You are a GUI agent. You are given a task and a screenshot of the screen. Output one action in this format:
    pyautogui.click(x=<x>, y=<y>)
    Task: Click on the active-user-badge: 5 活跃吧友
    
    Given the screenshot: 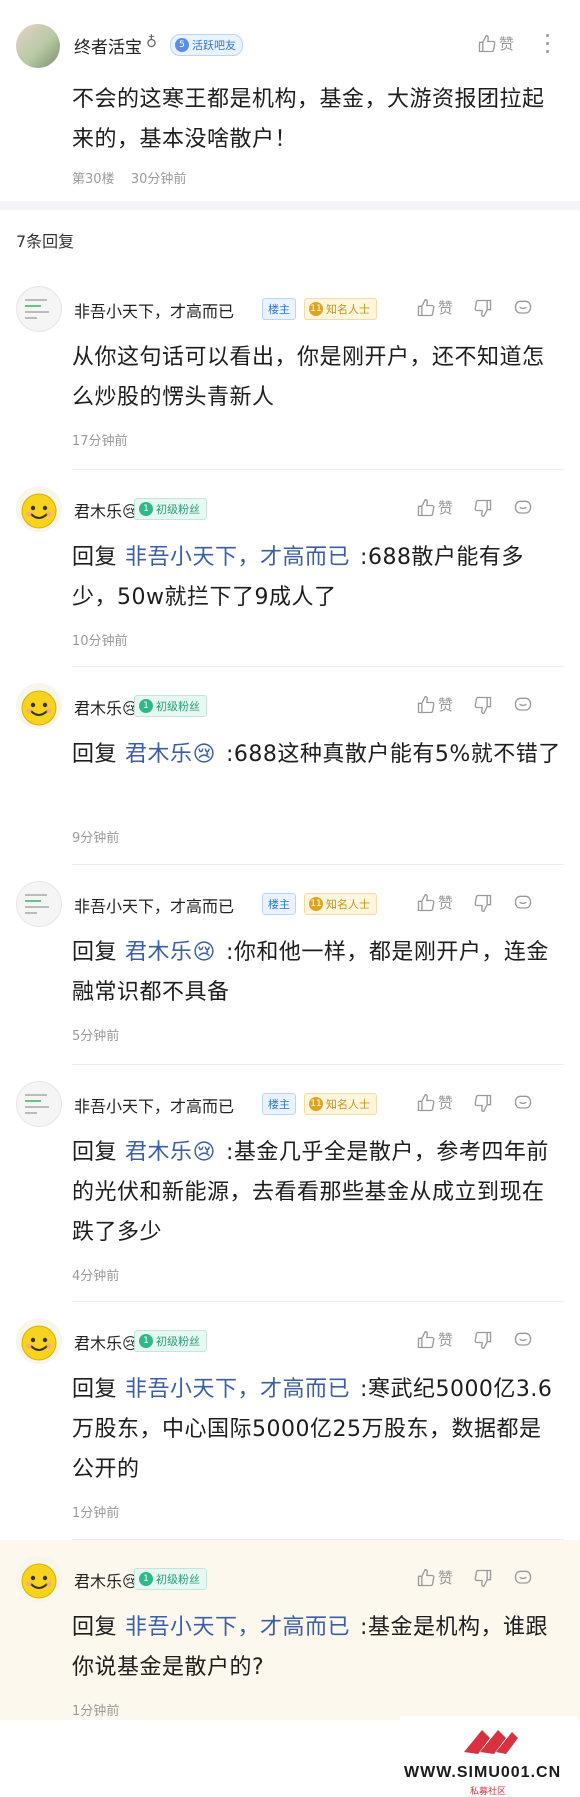 What is the action you would take?
    pyautogui.click(x=206, y=45)
    